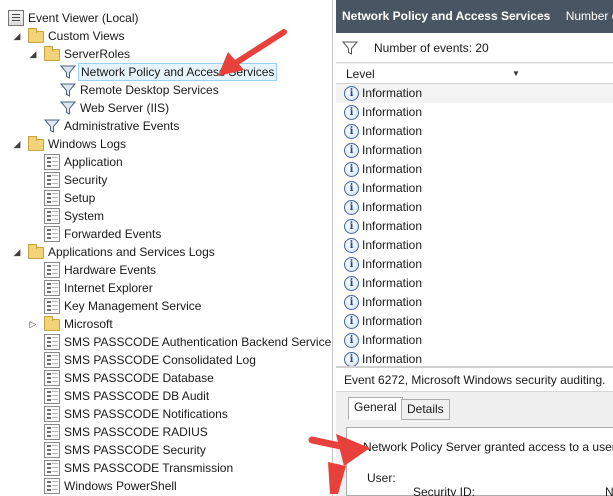  I want to click on tree-item-label: Applications and Services Logs, so click(131, 252).